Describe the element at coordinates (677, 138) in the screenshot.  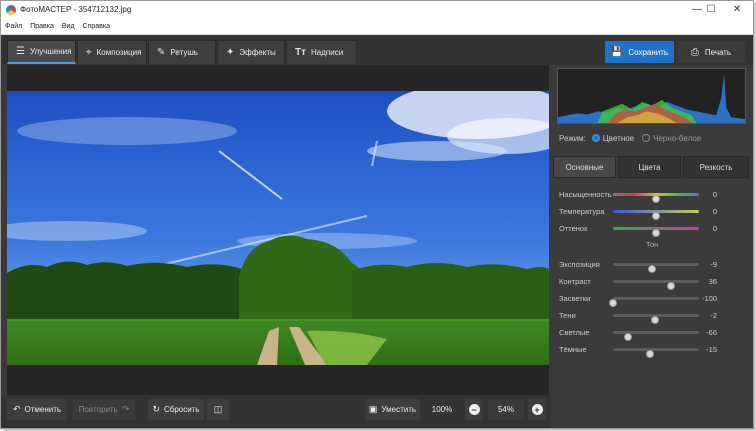
I see `mode-bw-label: Черно-белое` at that location.